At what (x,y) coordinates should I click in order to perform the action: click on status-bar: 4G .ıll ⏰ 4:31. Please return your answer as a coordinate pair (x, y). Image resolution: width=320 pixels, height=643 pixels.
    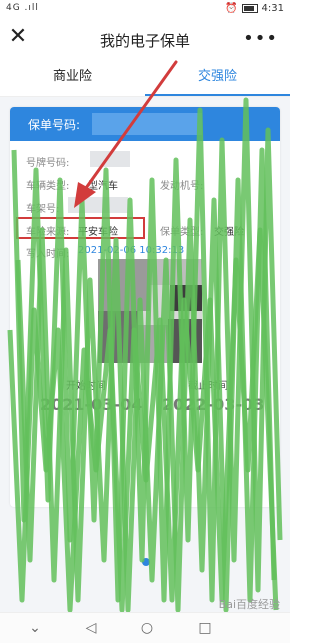
    Looking at the image, I should click on (145, 10).